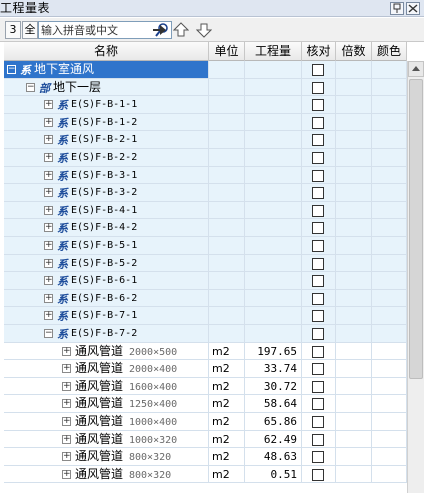 This screenshot has width=424, height=493. What do you see at coordinates (227, 298) in the screenshot?
I see `unit-cell` at bounding box center [227, 298].